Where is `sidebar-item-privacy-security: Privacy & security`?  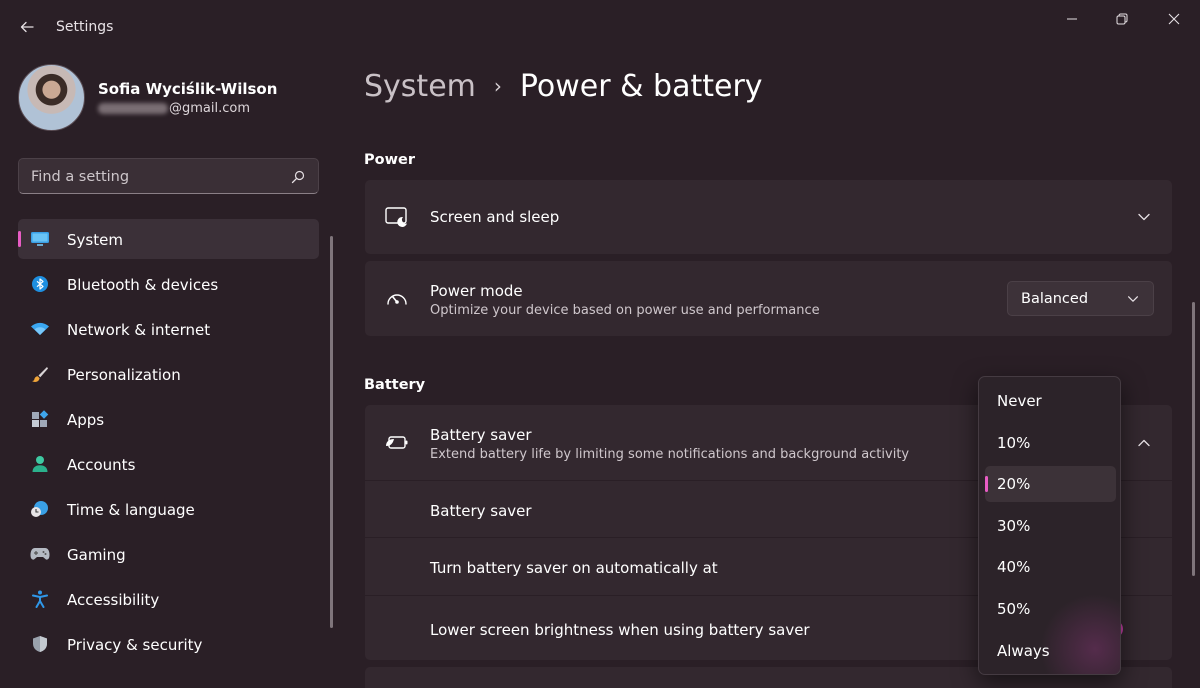 sidebar-item-privacy-security: Privacy & security is located at coordinates (168, 644).